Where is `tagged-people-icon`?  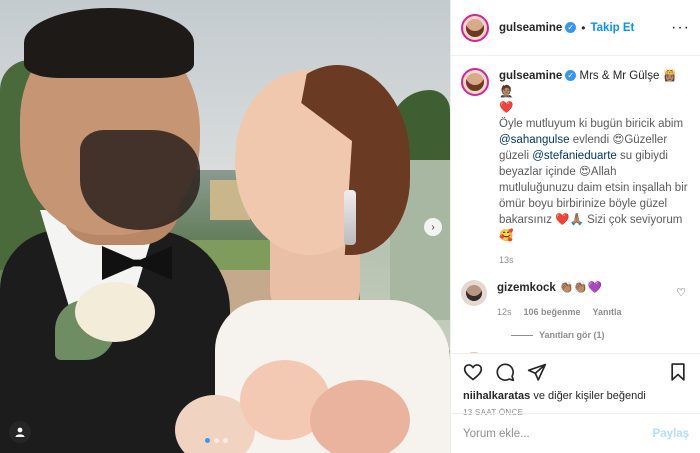 tagged-people-icon is located at coordinates (20, 432).